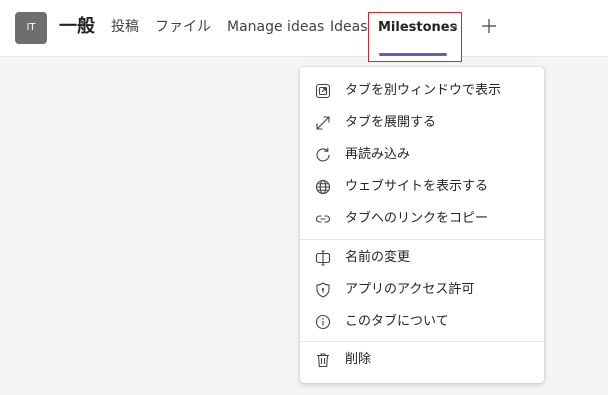 This screenshot has height=395, width=608. Describe the element at coordinates (378, 257) in the screenshot. I see `menu-item-label: 名前の変更` at that location.